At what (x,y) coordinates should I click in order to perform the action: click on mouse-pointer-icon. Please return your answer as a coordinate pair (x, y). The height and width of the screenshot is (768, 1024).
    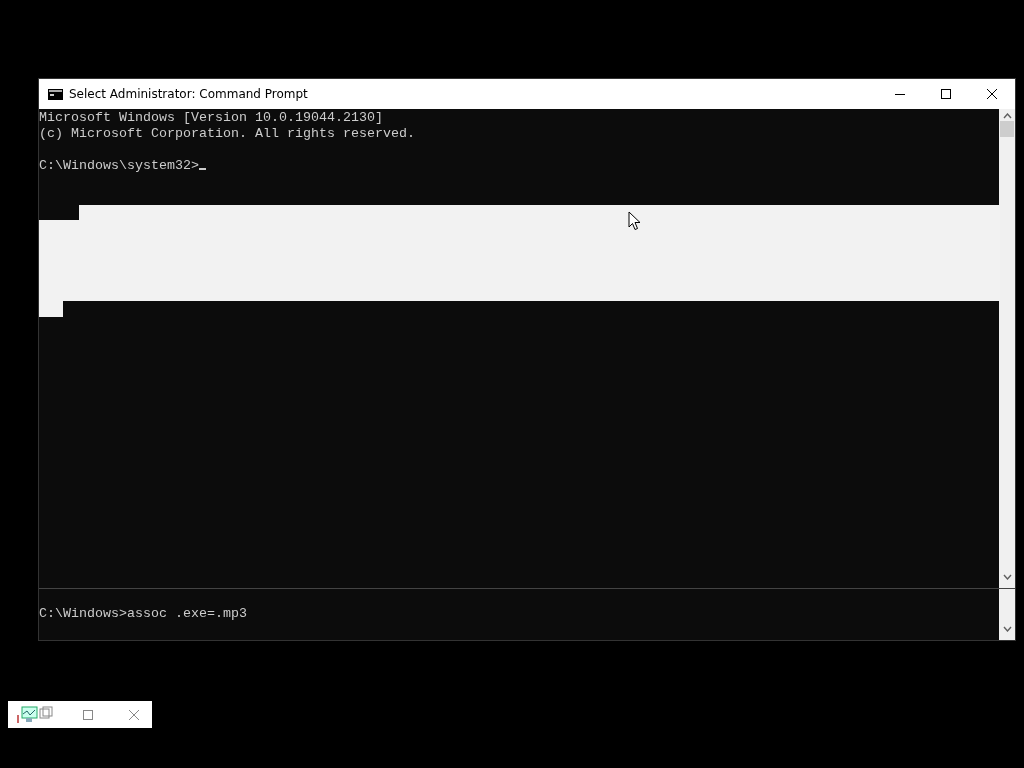
    Looking at the image, I should click on (634, 221).